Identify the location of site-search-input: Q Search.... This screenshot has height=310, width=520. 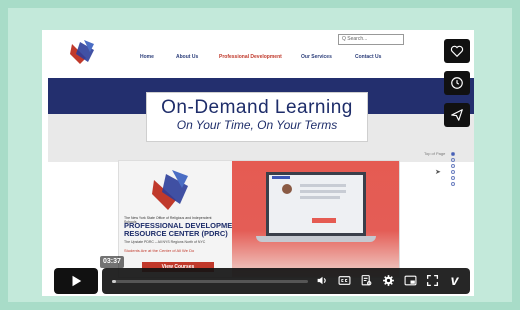
(371, 39).